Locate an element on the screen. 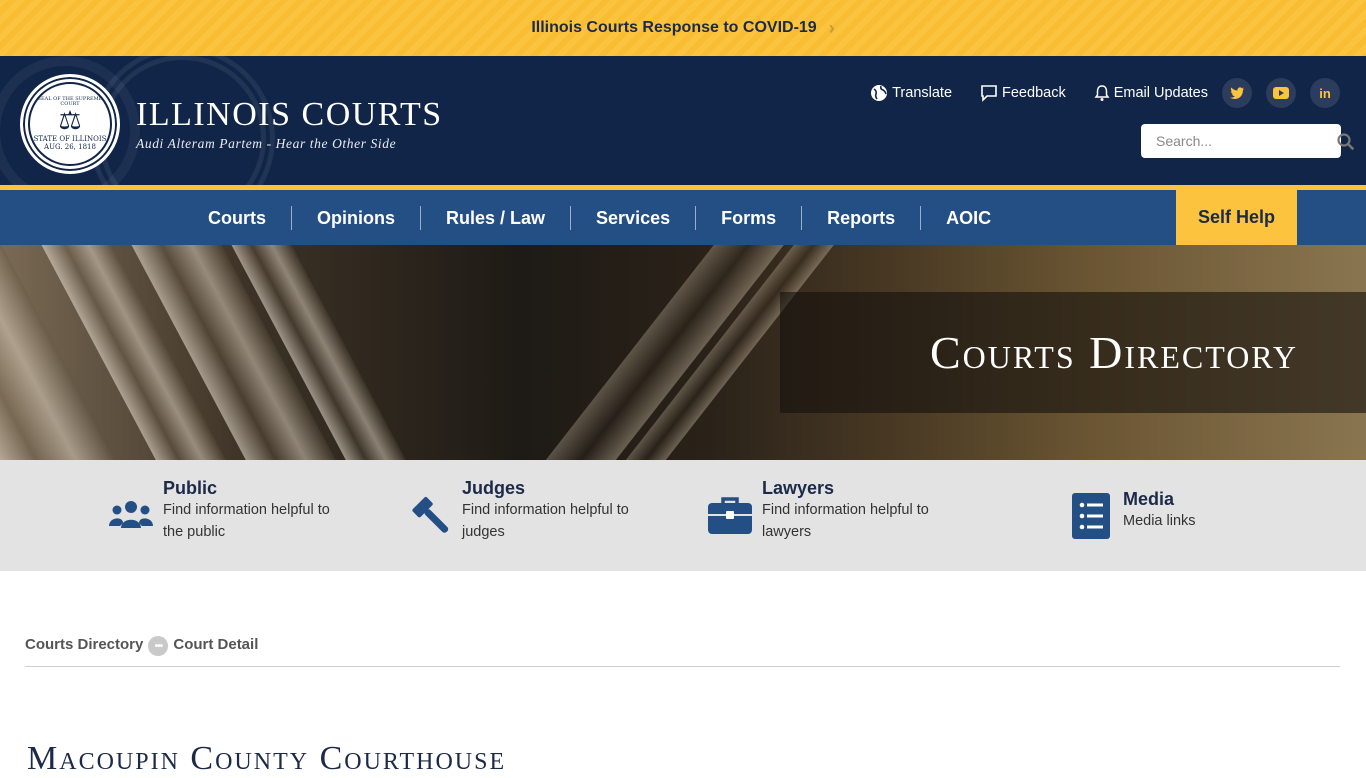  seal-caption-date: AUG. 26, 1818 is located at coordinates (70, 146).